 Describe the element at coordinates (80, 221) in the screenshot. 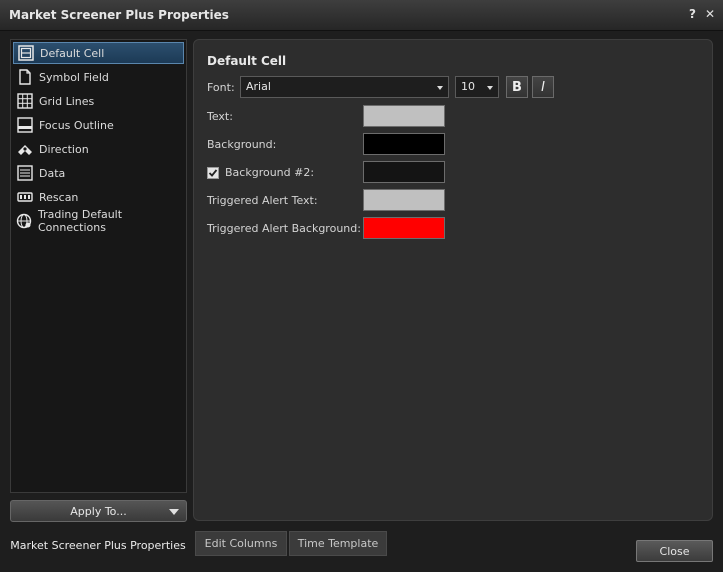

I see `sidebar-item-label: Trading Default Connections` at that location.